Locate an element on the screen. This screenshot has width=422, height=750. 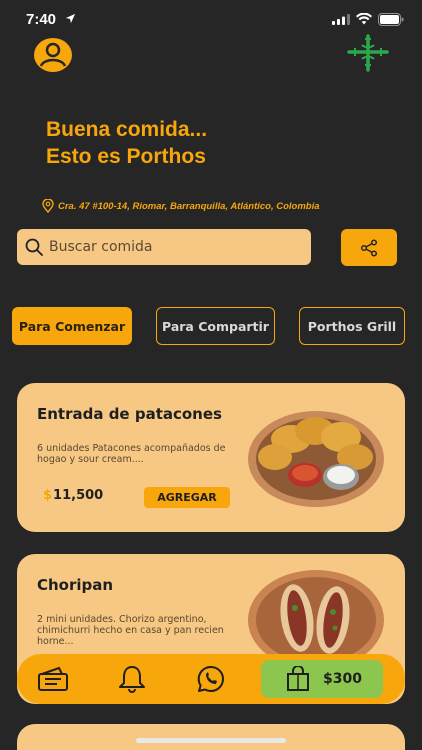
add-to-cart-button: AGREGAR is located at coordinates (187, 497).